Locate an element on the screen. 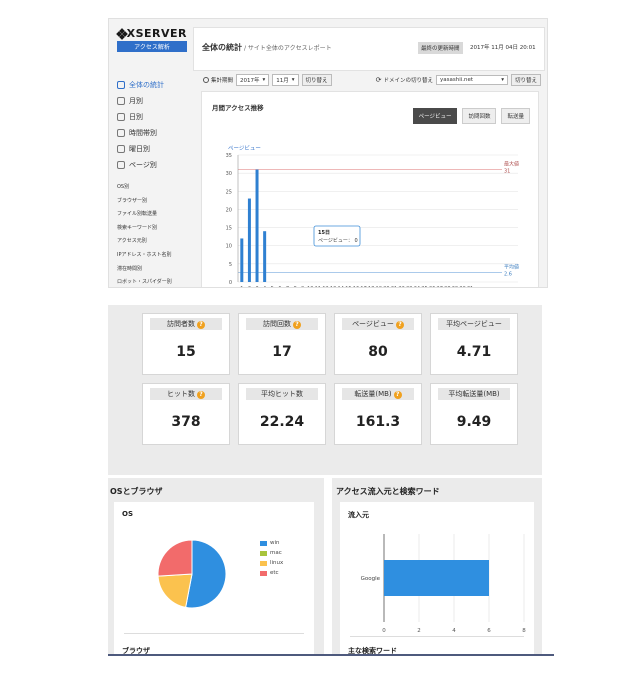 The image size is (640, 700). x-tick-label: 20 is located at coordinates (386, 287).